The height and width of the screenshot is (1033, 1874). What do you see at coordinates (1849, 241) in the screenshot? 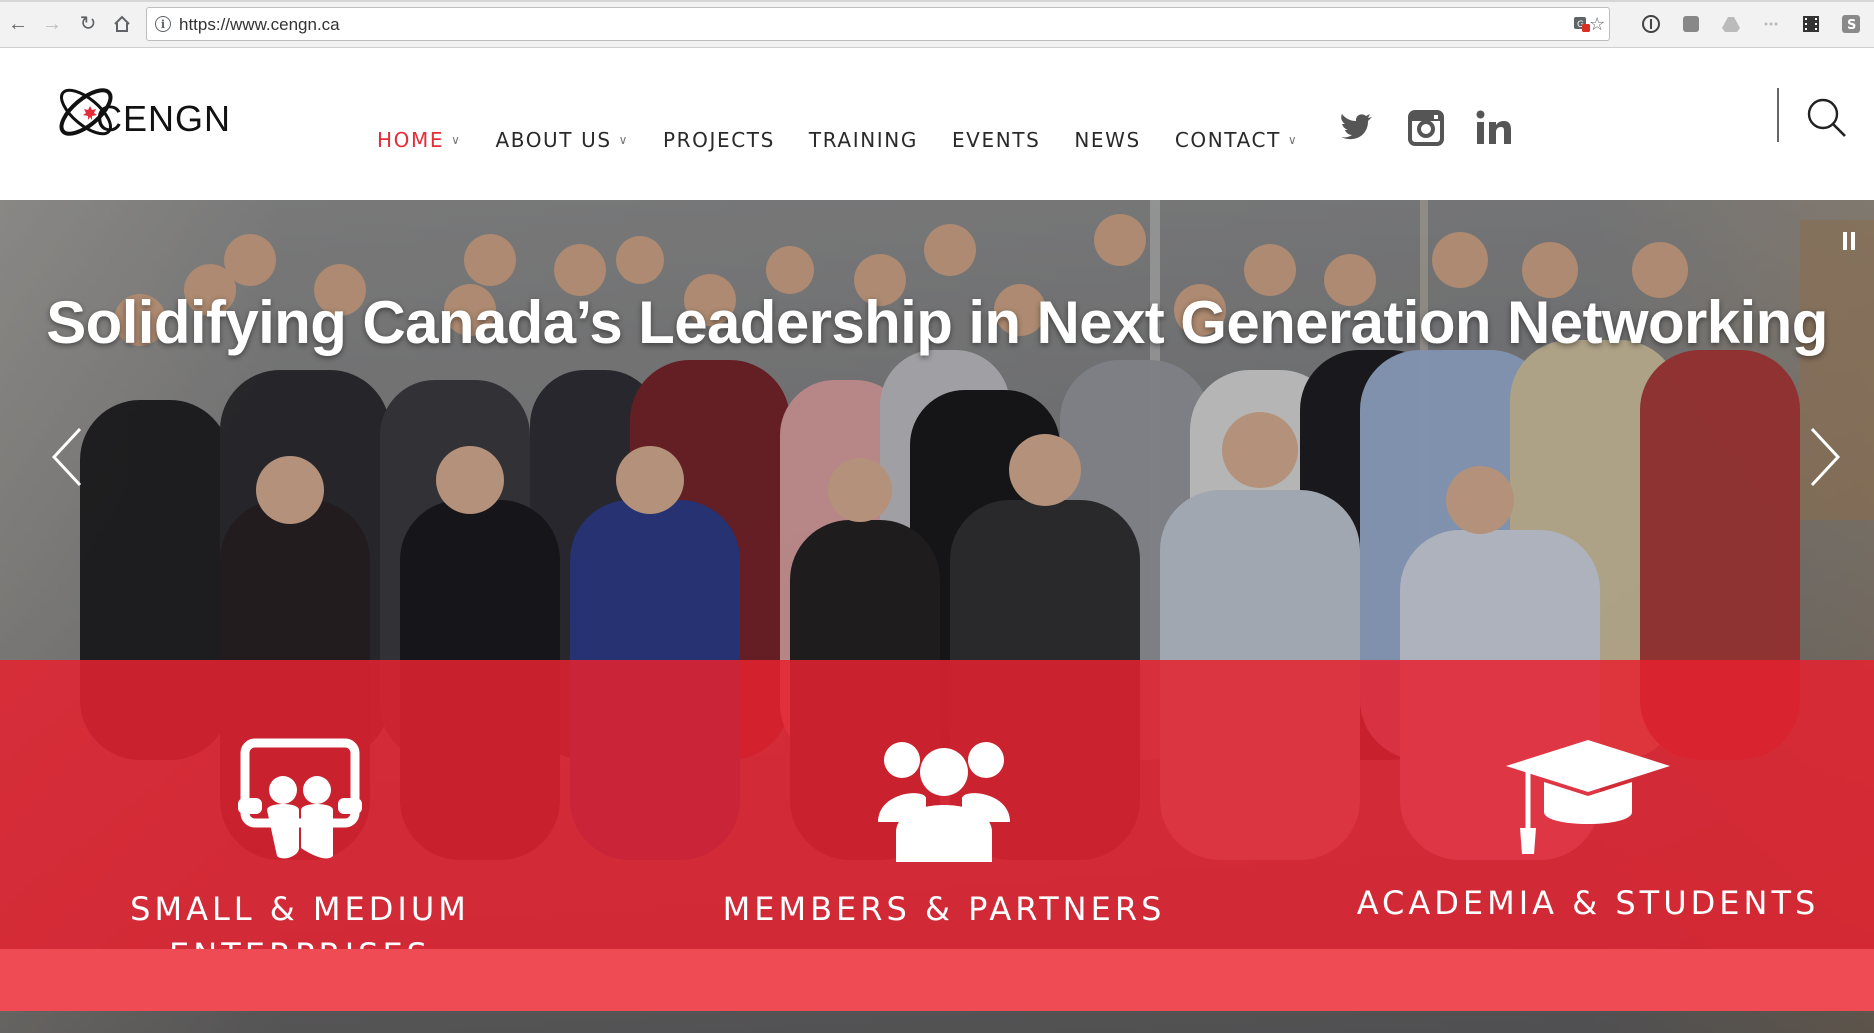
I see `pause-icon` at bounding box center [1849, 241].